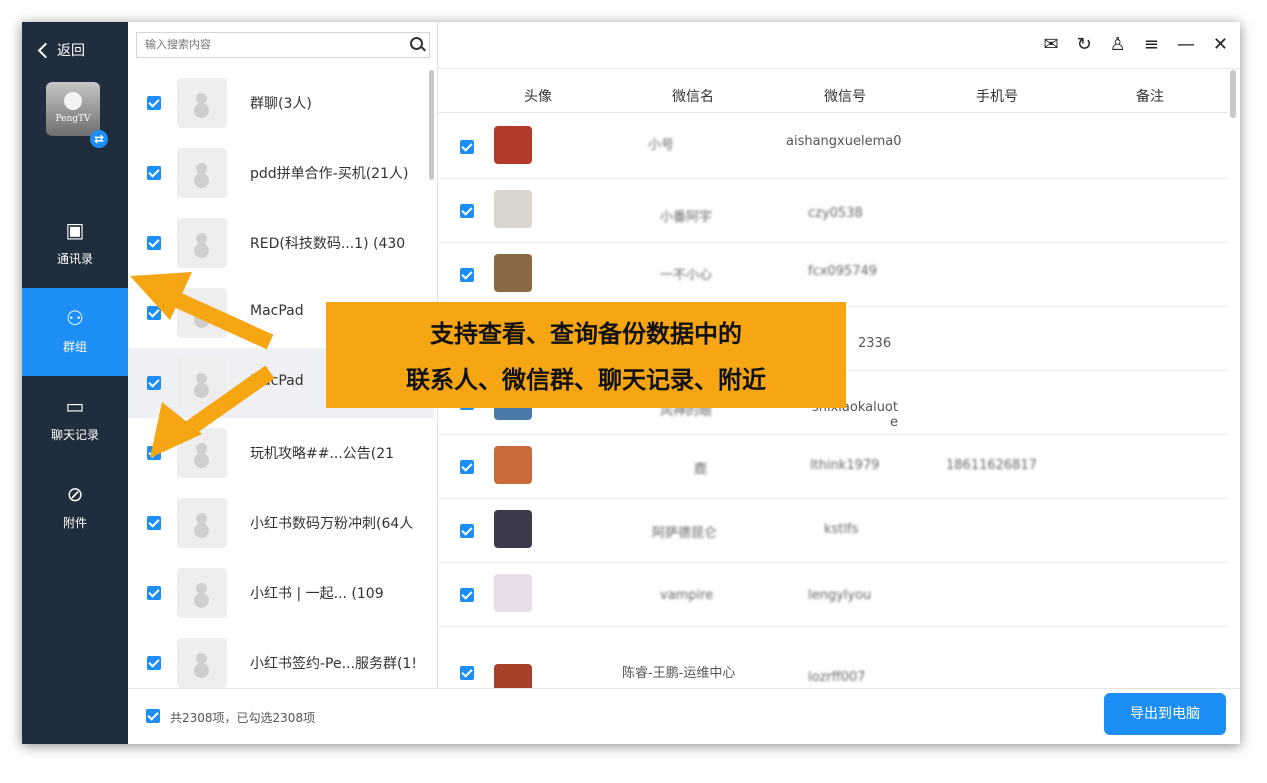  What do you see at coordinates (202, 365) in the screenshot?
I see `arrow-annotation-icon` at bounding box center [202, 365].